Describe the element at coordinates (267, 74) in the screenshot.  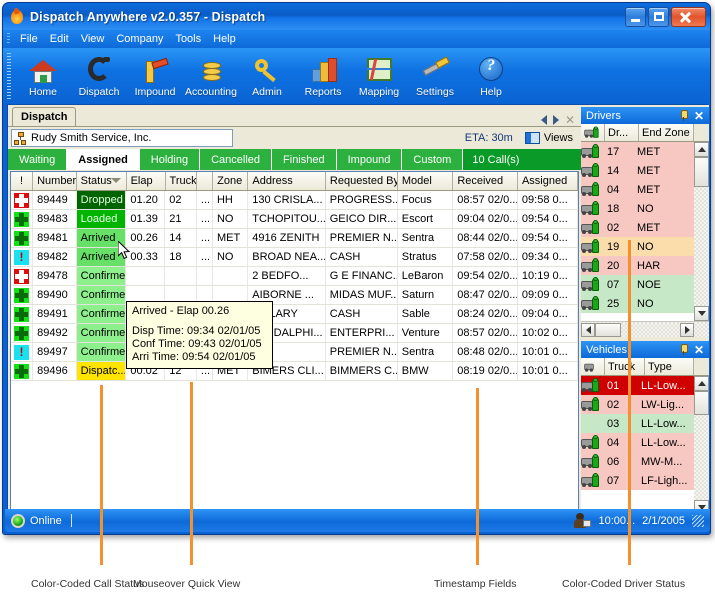
I see `toolbar-admin-button: Admin` at that location.